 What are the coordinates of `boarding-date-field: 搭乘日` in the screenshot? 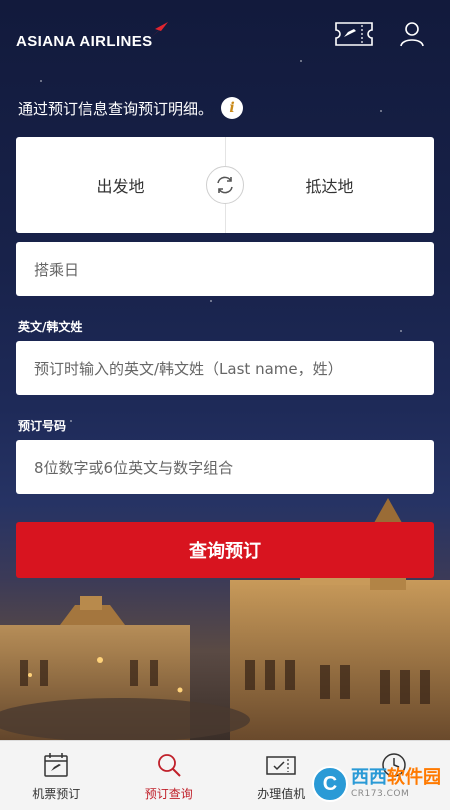 It's located at (225, 269).